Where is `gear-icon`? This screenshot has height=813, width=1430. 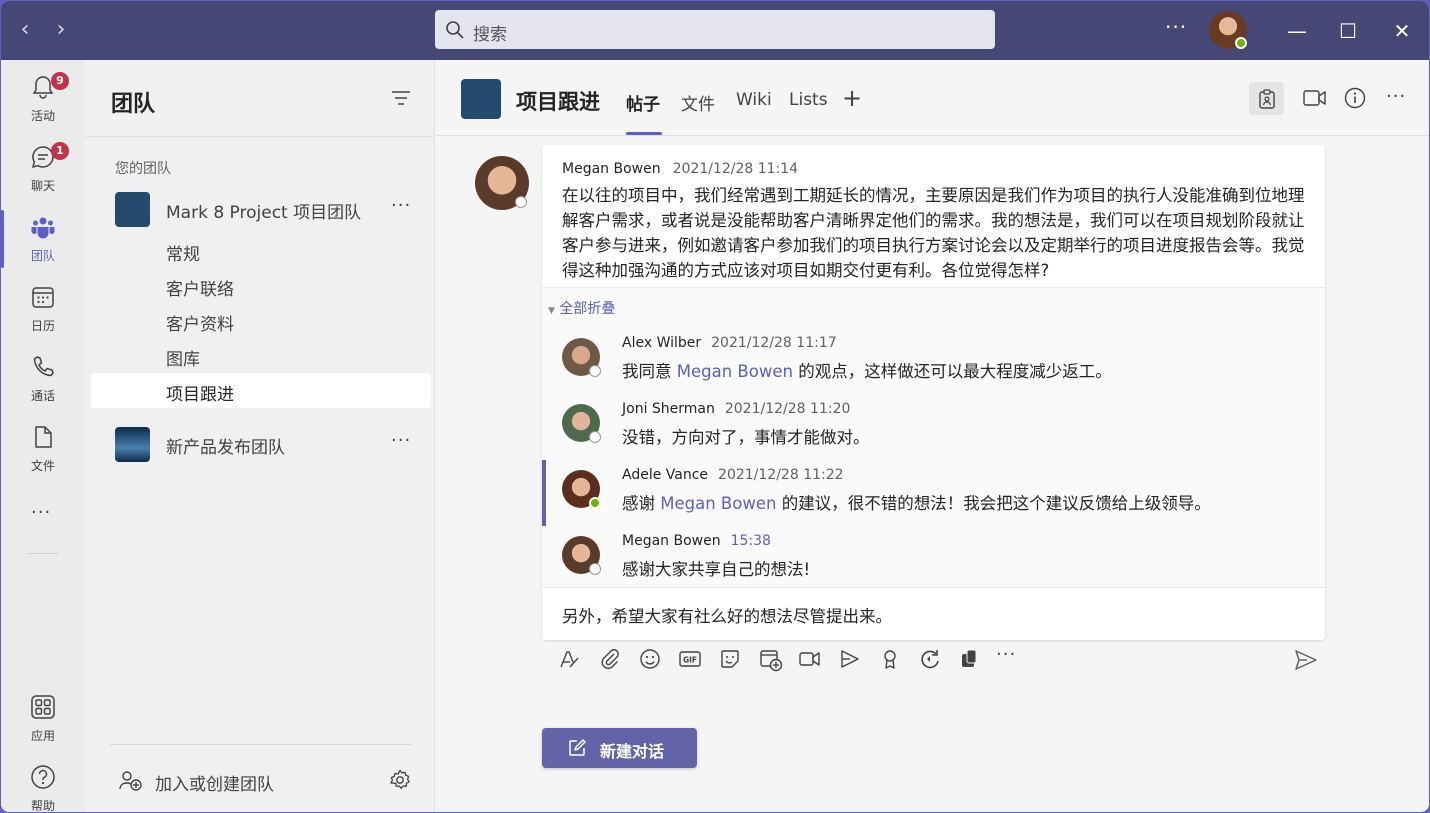 gear-icon is located at coordinates (400, 780).